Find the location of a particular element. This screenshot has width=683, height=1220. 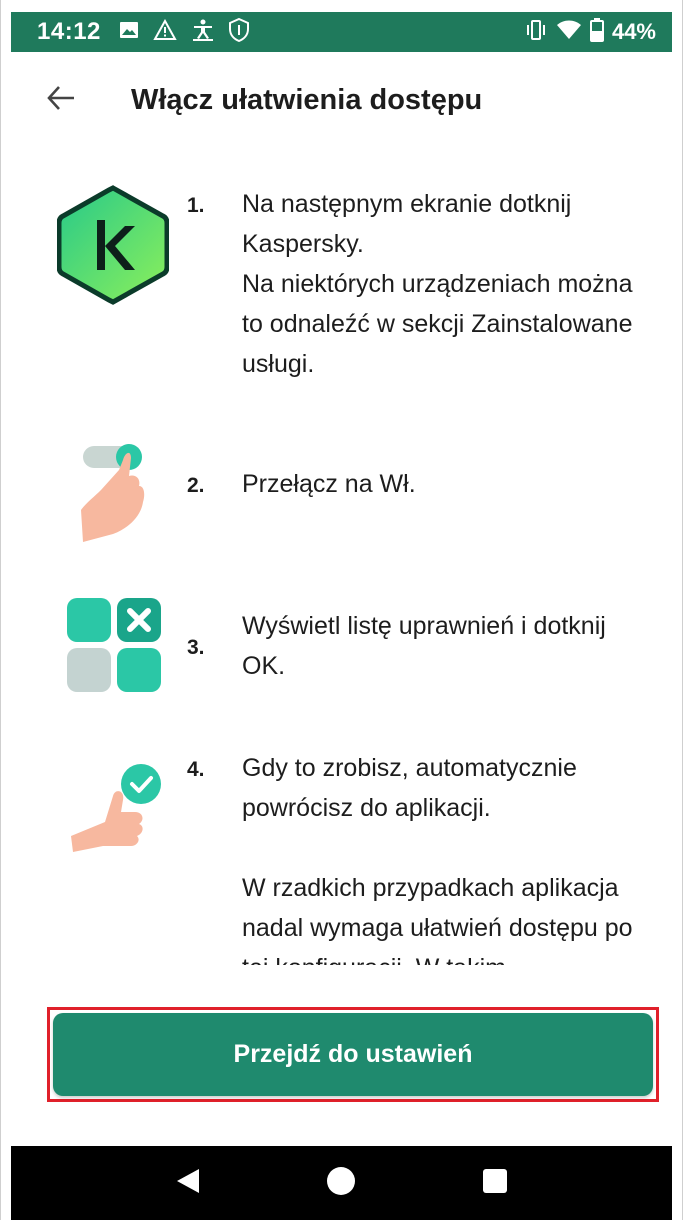

arrow-left-icon is located at coordinates (61, 100).